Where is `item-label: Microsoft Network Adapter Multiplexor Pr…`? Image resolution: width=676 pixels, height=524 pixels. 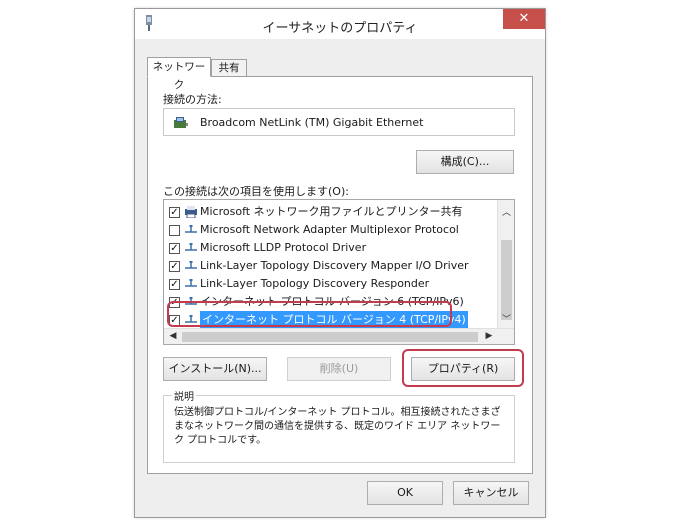 item-label: Microsoft Network Adapter Multiplexor Pr… is located at coordinates (329, 229).